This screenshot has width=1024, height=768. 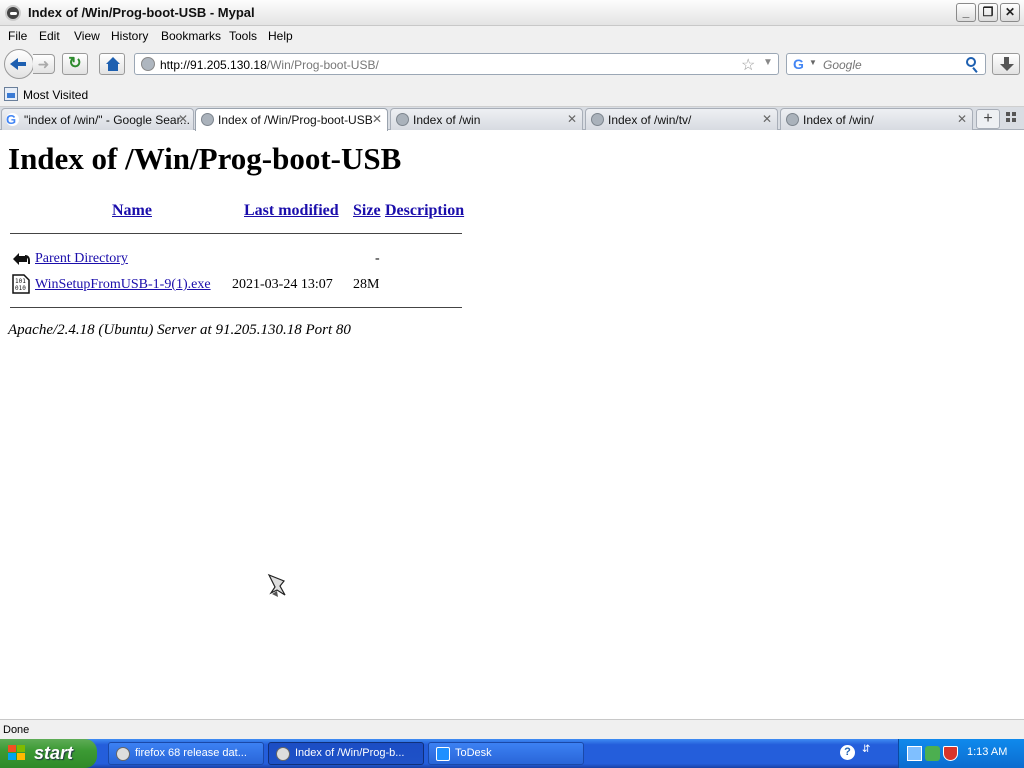 I want to click on tab-index-win: Index of /win ✕, so click(x=486, y=119).